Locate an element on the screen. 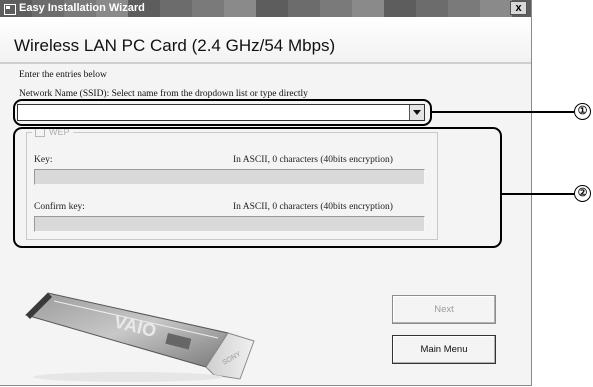  ssid-highlight is located at coordinates (222, 112).